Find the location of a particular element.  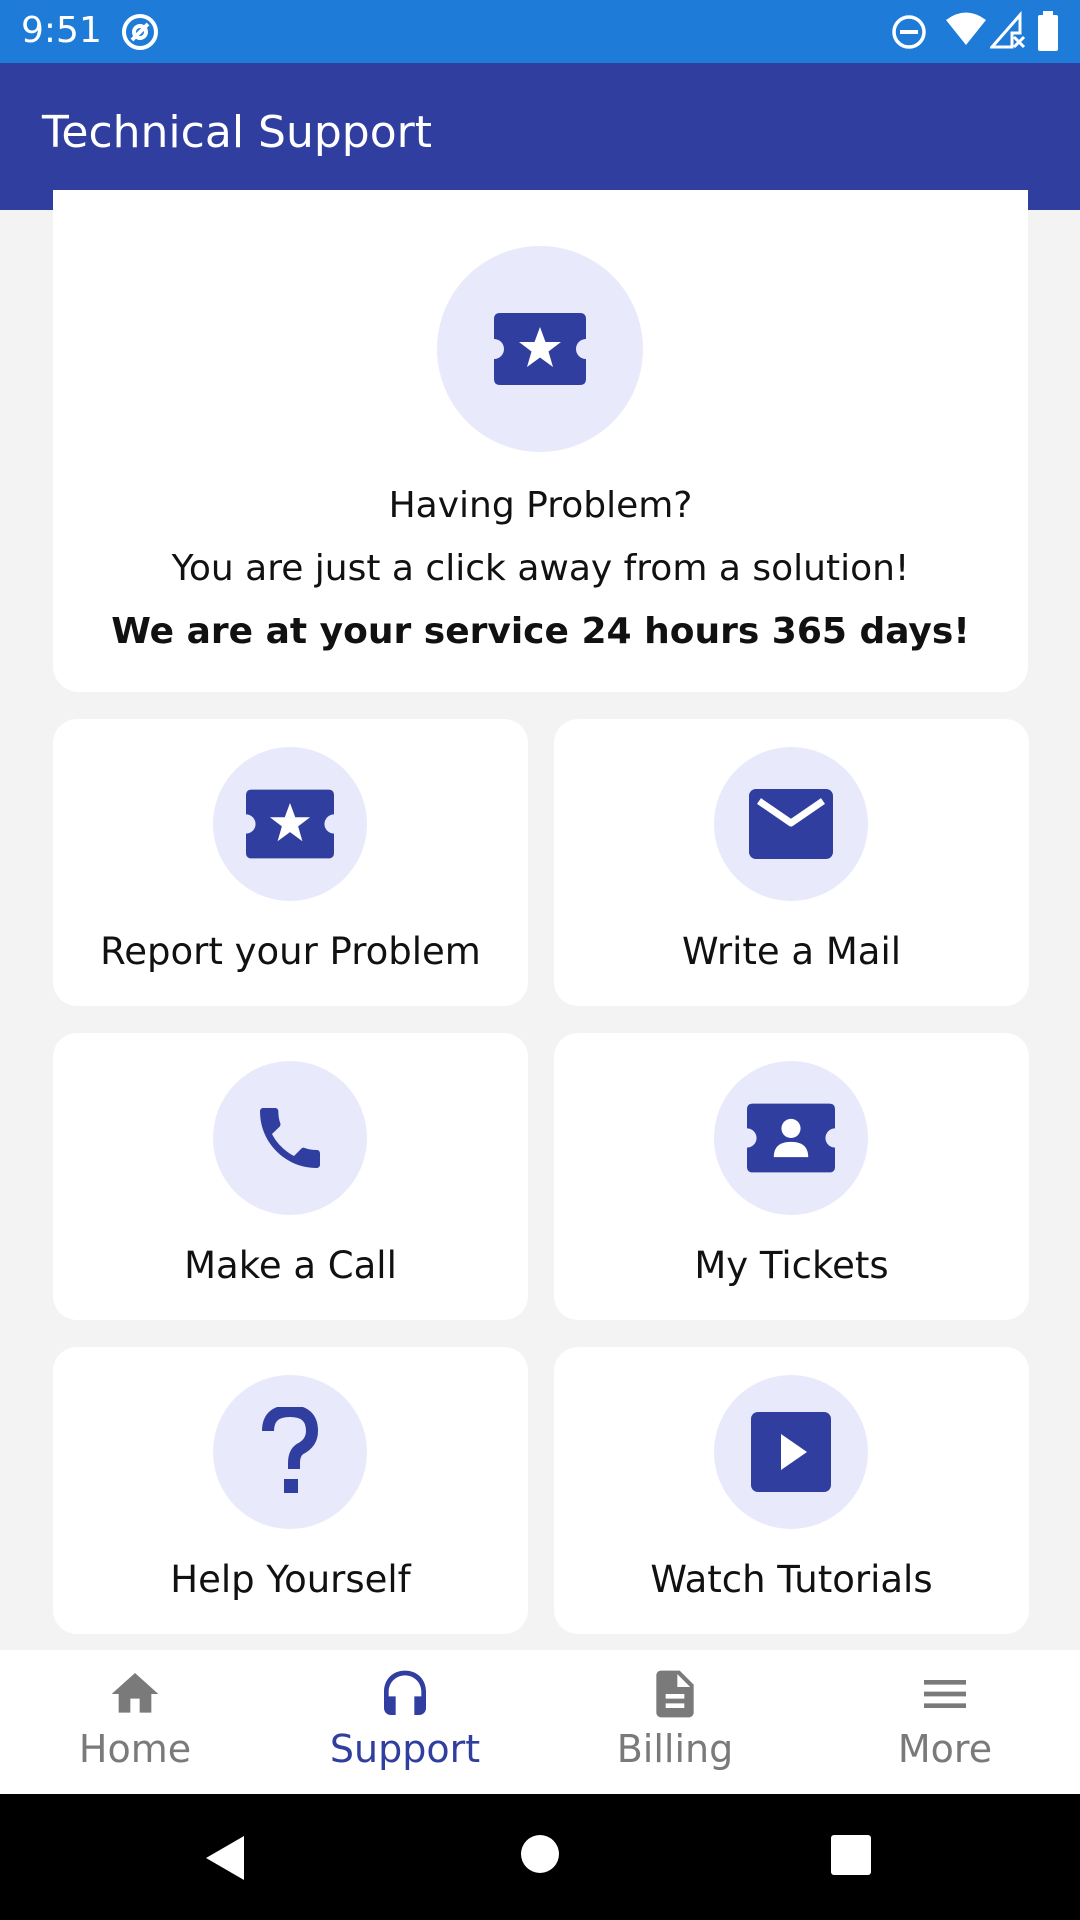

nav-label: Billing is located at coordinates (675, 1749).